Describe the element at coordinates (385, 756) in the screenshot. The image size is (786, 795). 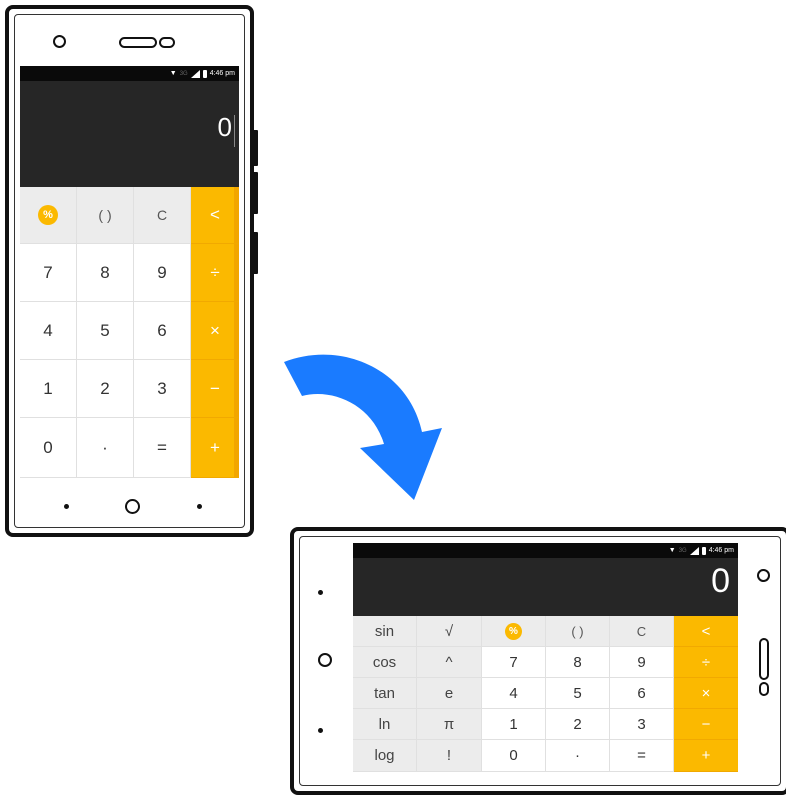
I see `key-sci: log` at that location.